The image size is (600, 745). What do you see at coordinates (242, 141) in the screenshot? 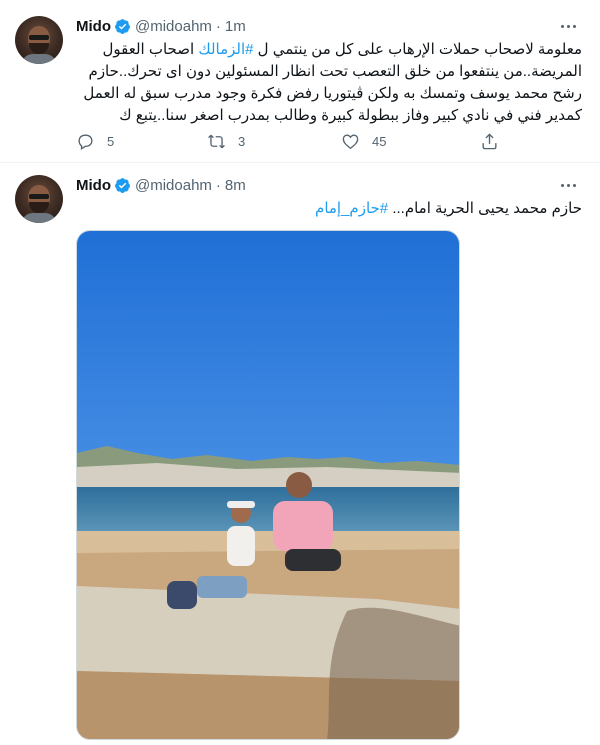
I see `retweet-count: 3` at bounding box center [242, 141].